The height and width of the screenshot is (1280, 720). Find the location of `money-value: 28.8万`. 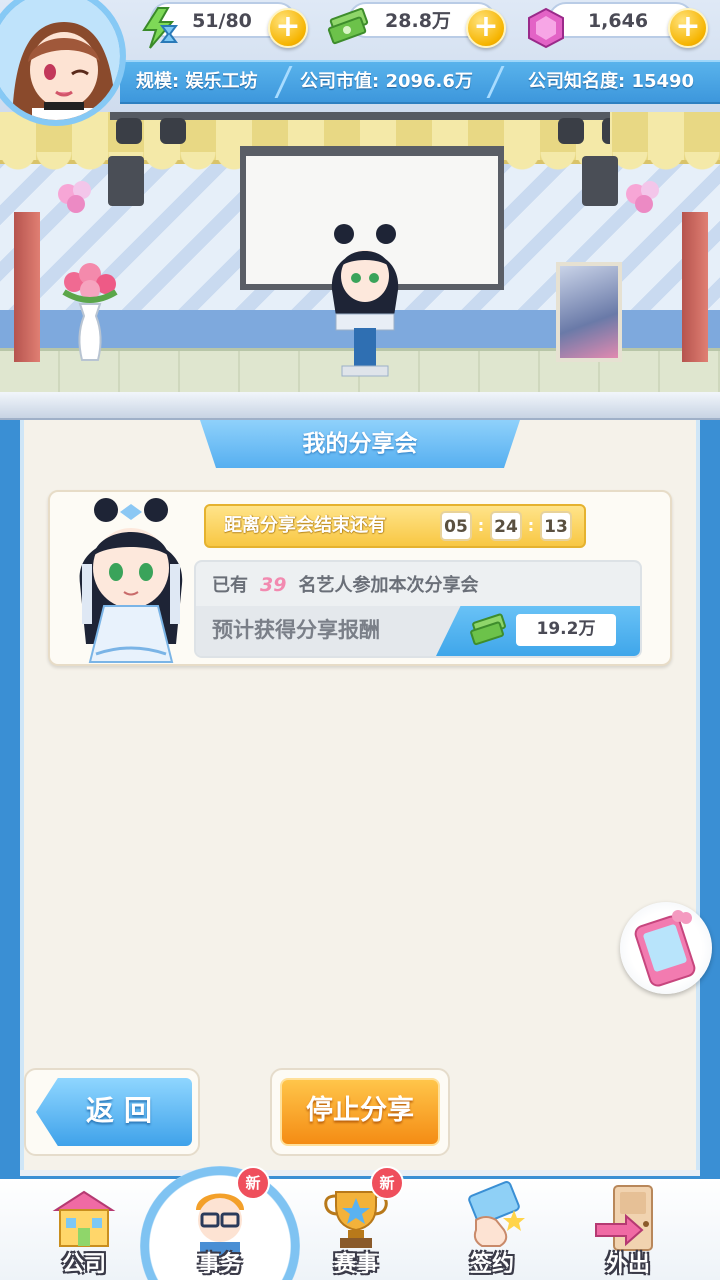

money-value: 28.8万 is located at coordinates (418, 21).